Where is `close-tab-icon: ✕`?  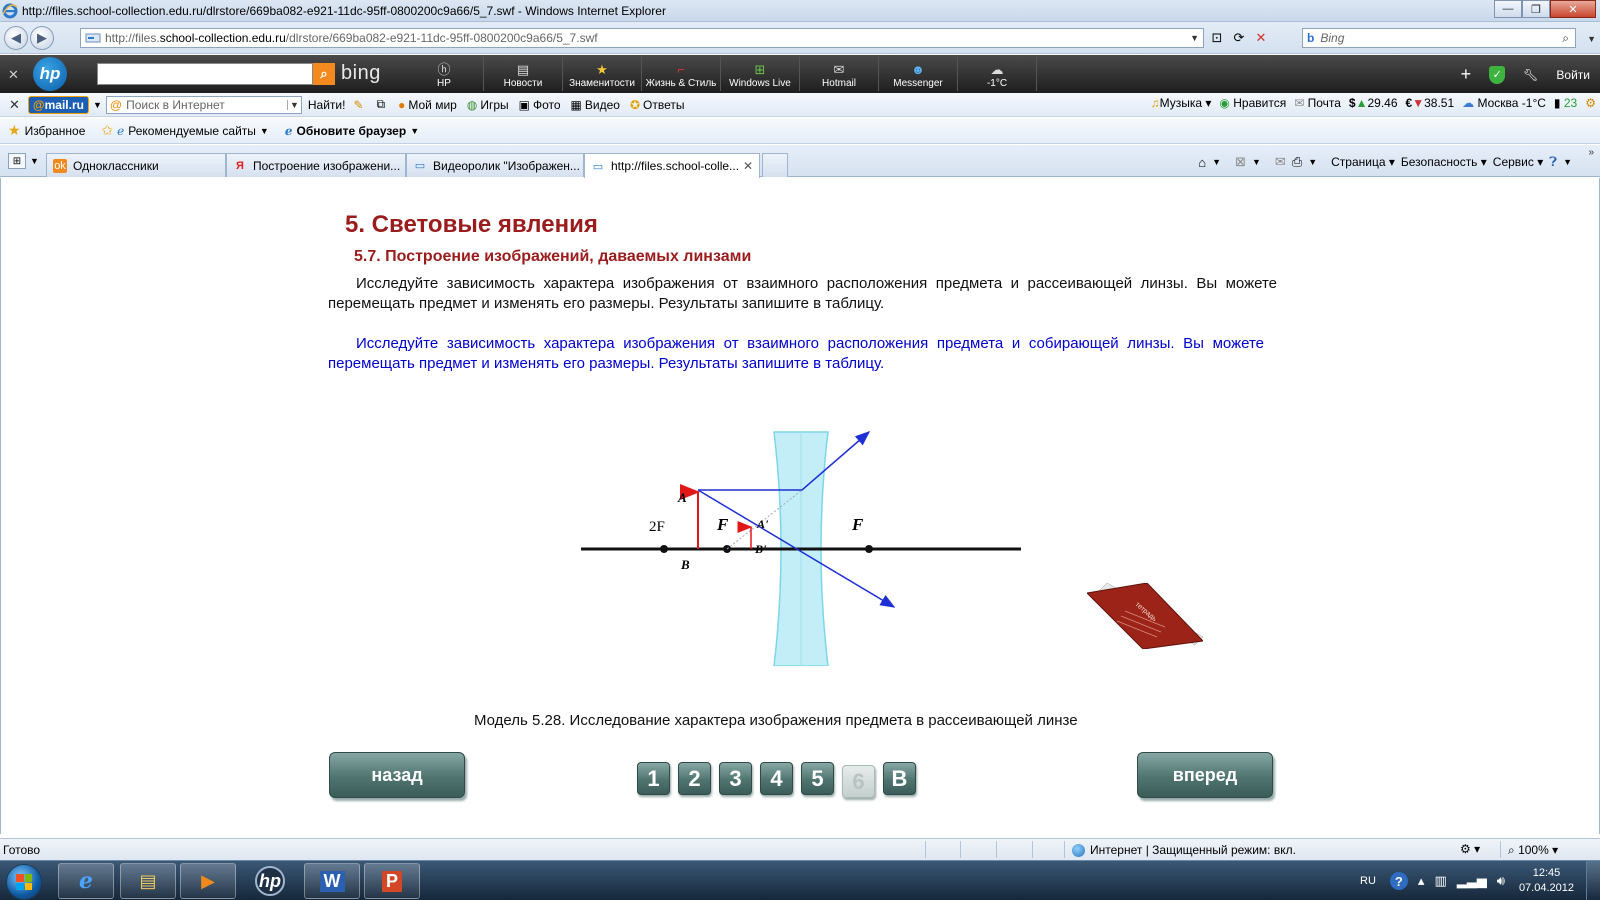
close-tab-icon: ✕ is located at coordinates (748, 166).